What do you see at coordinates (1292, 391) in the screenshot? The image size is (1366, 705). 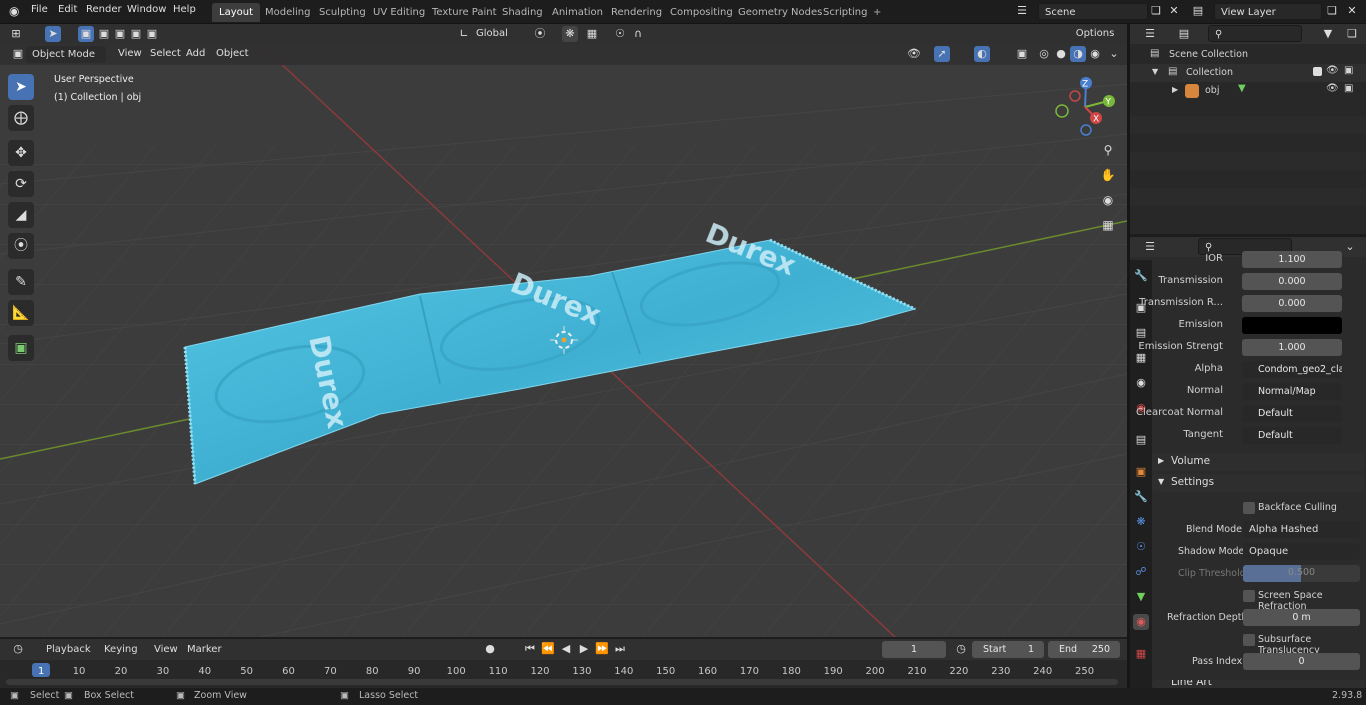 I see `normal-link-field: Normal/Map` at bounding box center [1292, 391].